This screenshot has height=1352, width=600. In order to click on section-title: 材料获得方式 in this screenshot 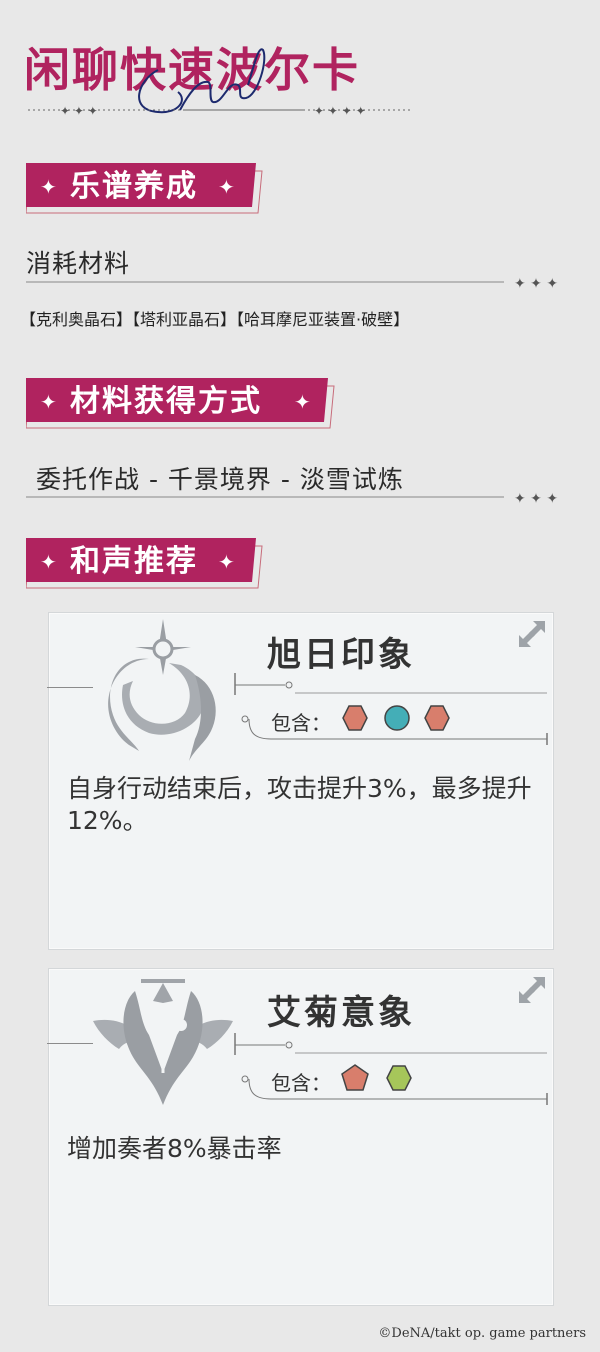, I will do `click(166, 401)`.